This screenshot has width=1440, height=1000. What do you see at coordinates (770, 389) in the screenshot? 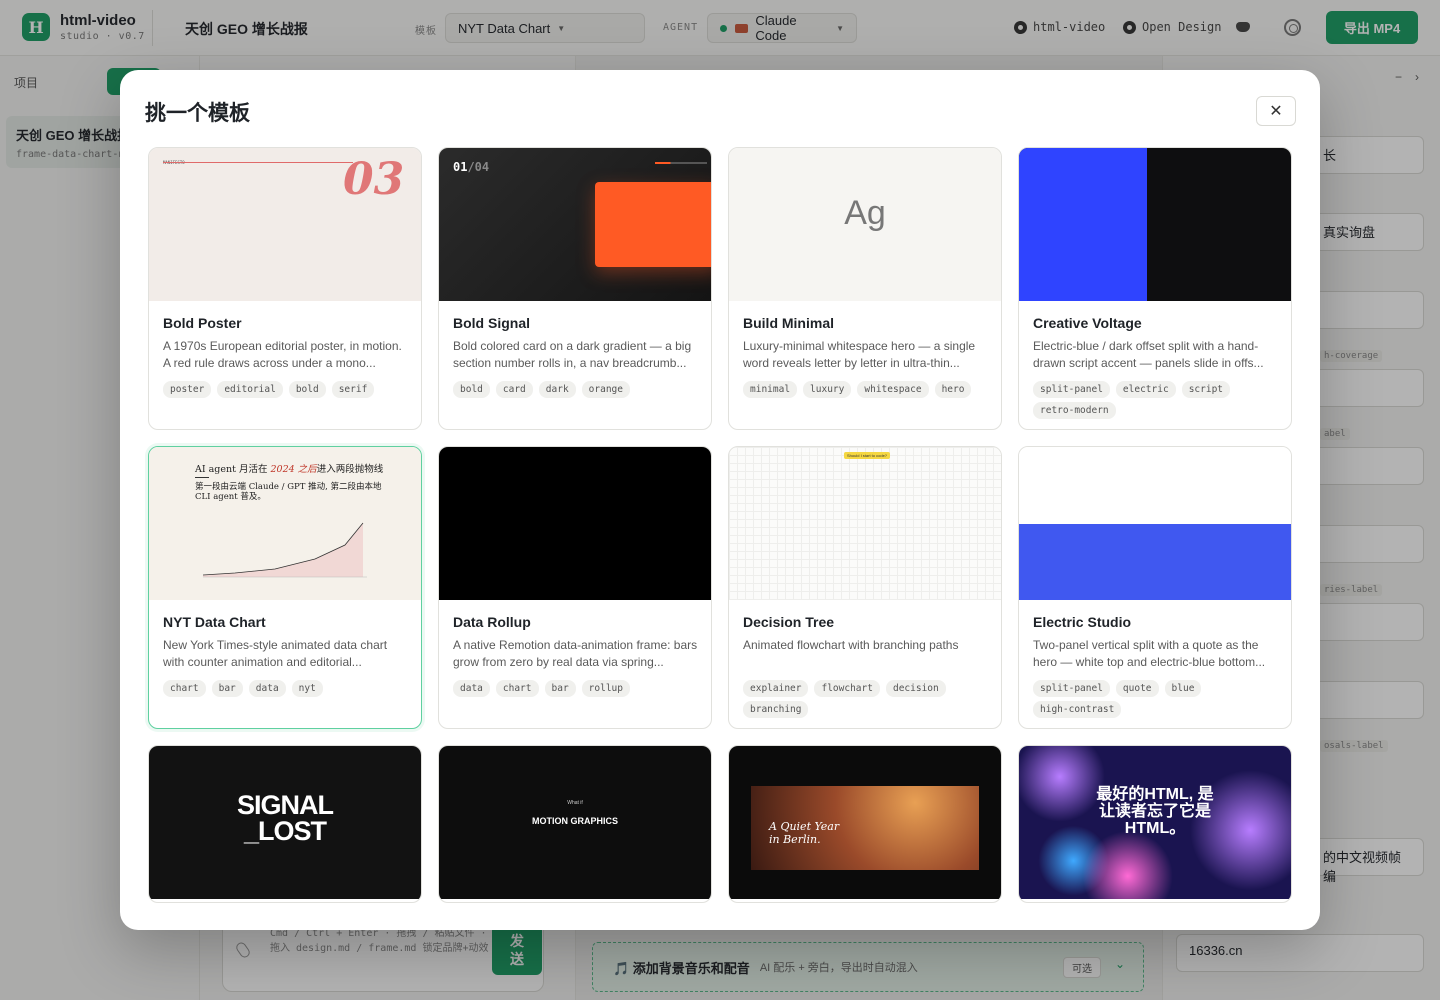
I see `template-tag: minimal` at bounding box center [770, 389].